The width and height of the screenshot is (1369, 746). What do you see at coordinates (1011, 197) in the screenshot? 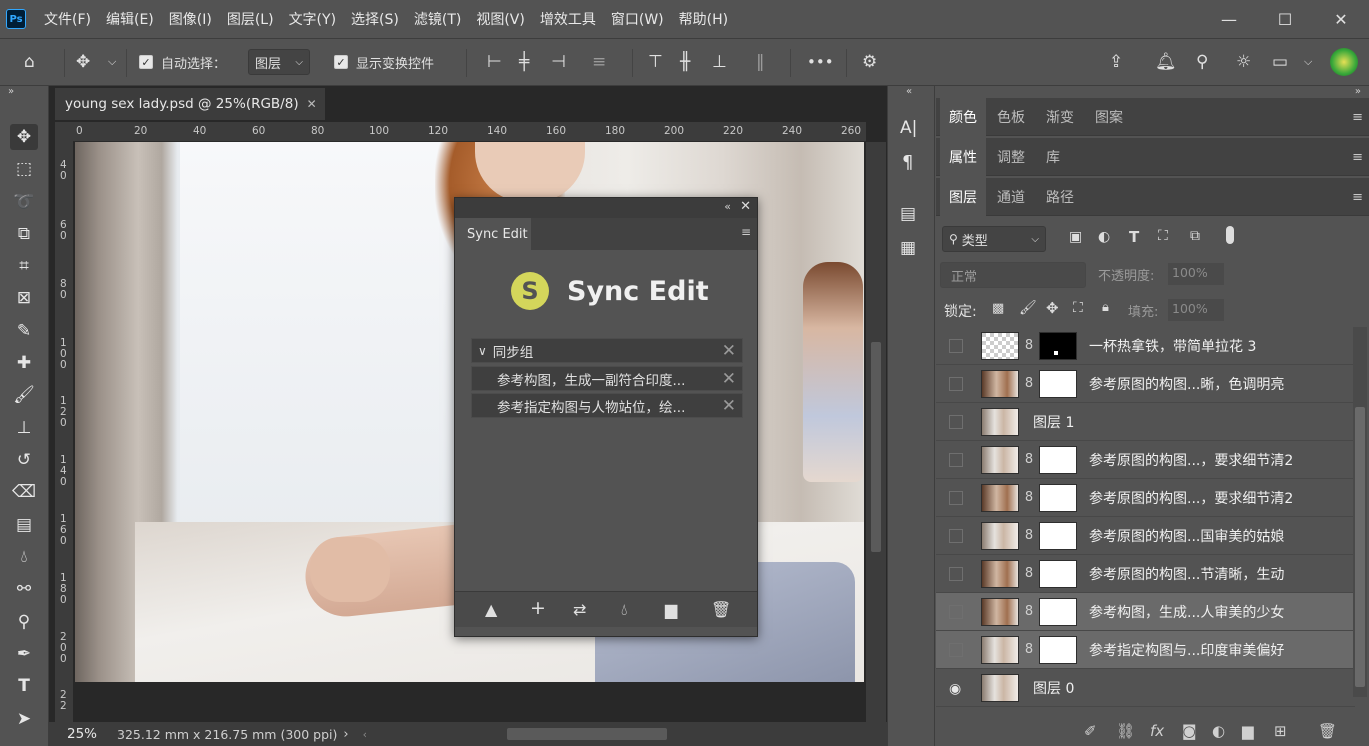
I see `tab-channels: 通道` at bounding box center [1011, 197].